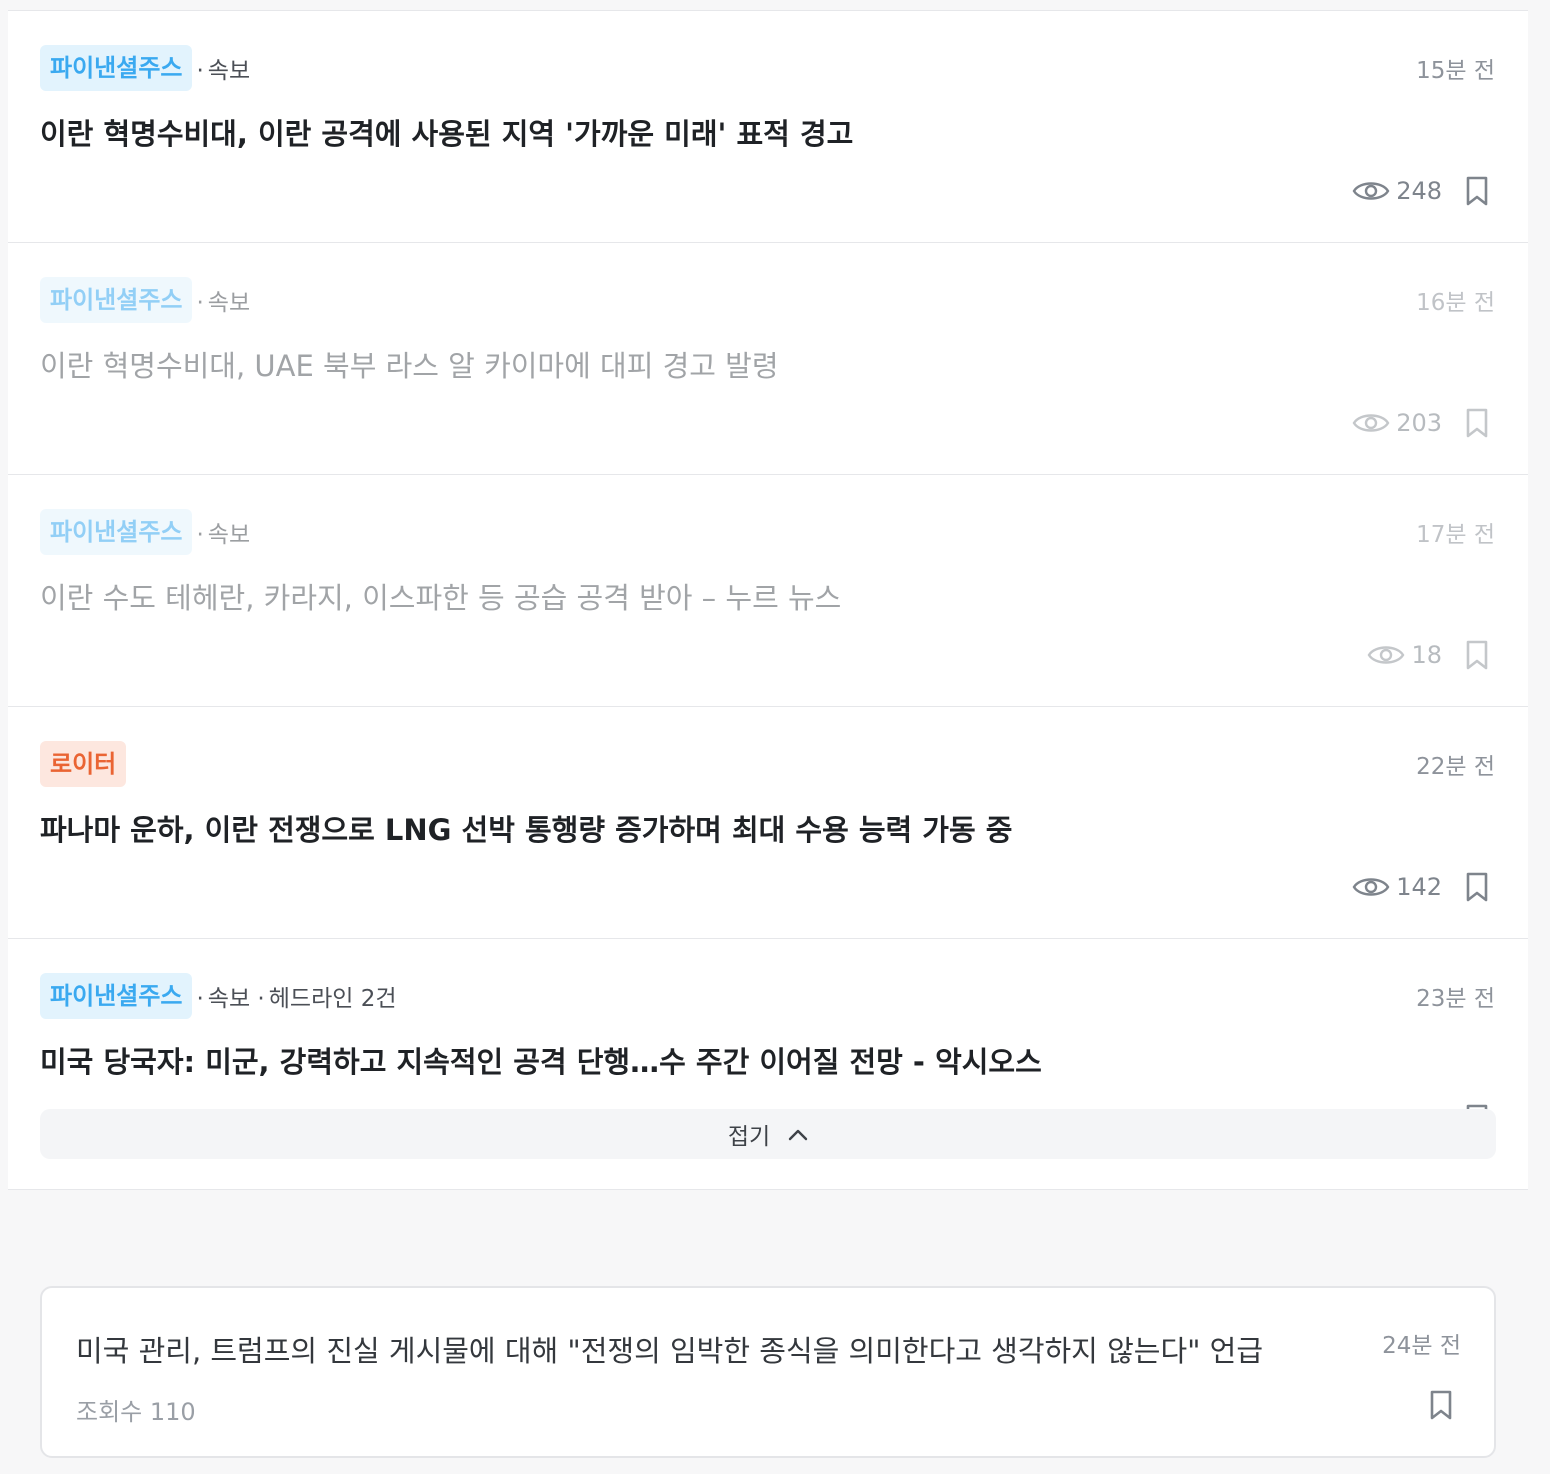 This screenshot has height=1474, width=1550. I want to click on news-time: 23분 전, so click(1455, 999).